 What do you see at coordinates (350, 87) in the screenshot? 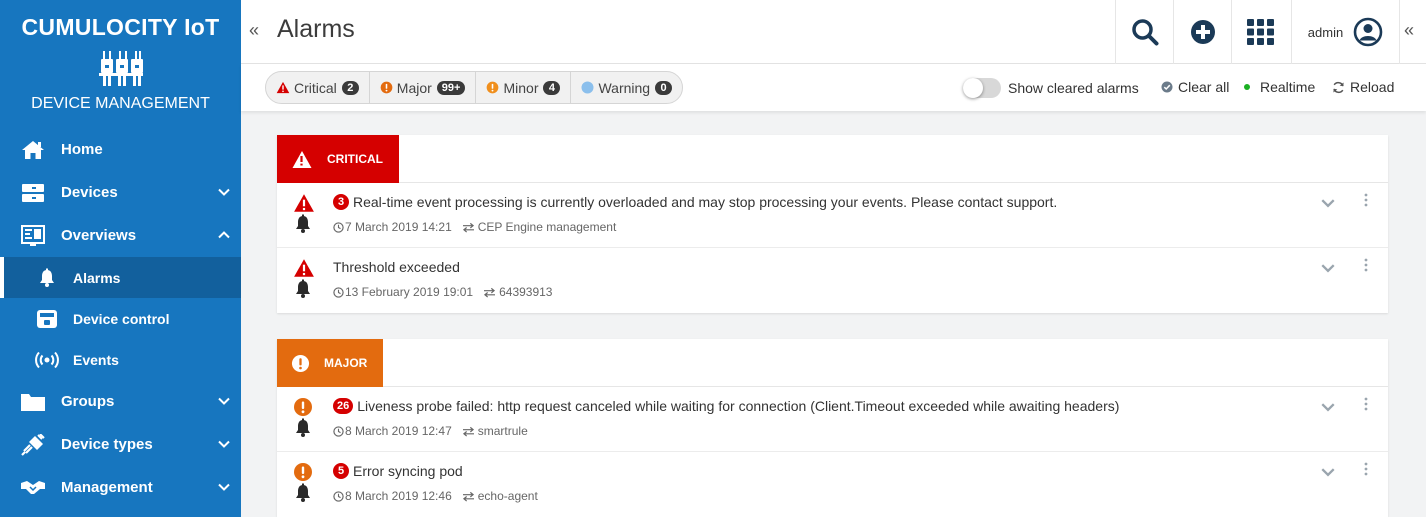
I see `filter-count-badge: 2` at bounding box center [350, 87].